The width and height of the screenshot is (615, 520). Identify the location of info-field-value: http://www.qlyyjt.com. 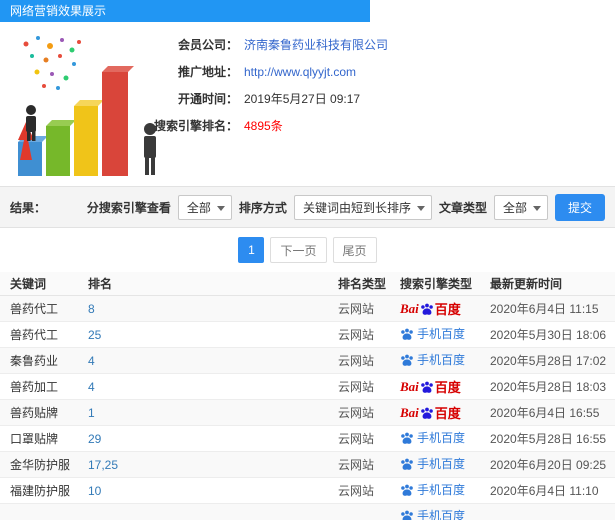
(300, 72).